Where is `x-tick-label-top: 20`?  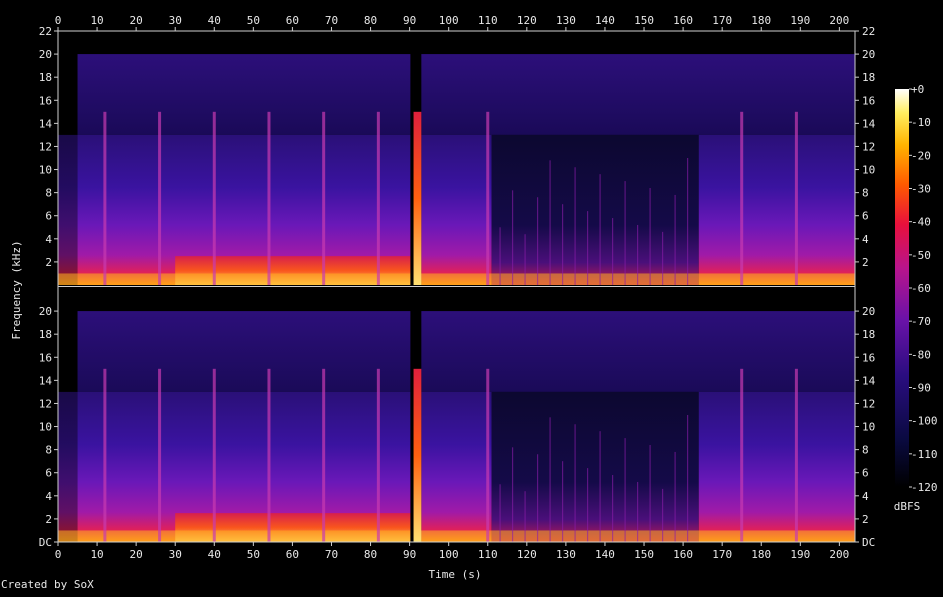 x-tick-label-top: 20 is located at coordinates (136, 20).